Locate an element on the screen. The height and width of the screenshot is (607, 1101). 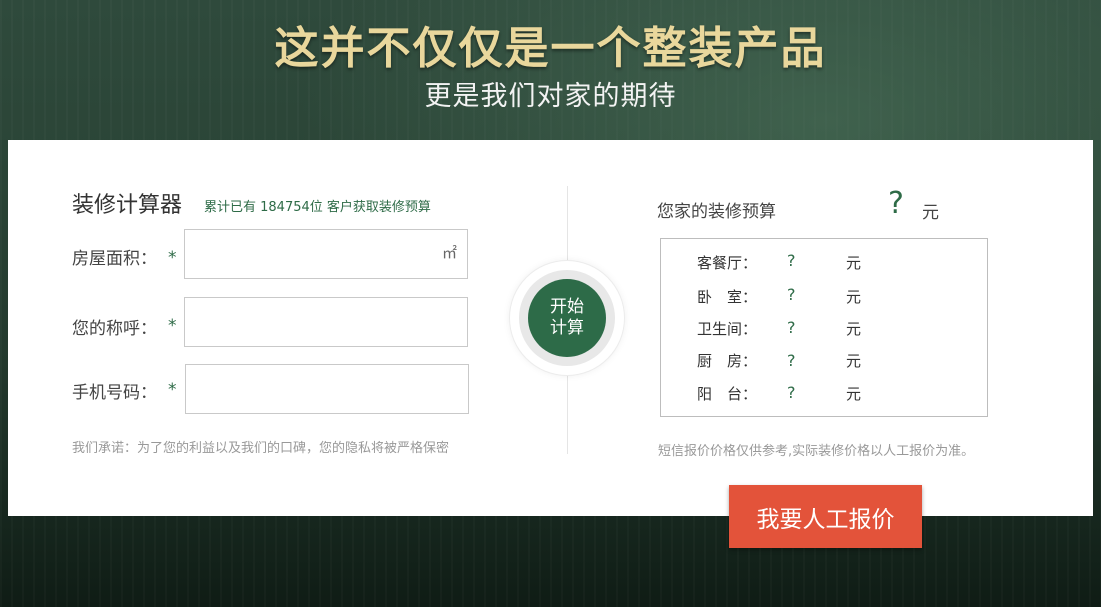
price-disclaimer: 短信报价价格仅供参考,实际装修价格以人工报价为准。 is located at coordinates (816, 451).